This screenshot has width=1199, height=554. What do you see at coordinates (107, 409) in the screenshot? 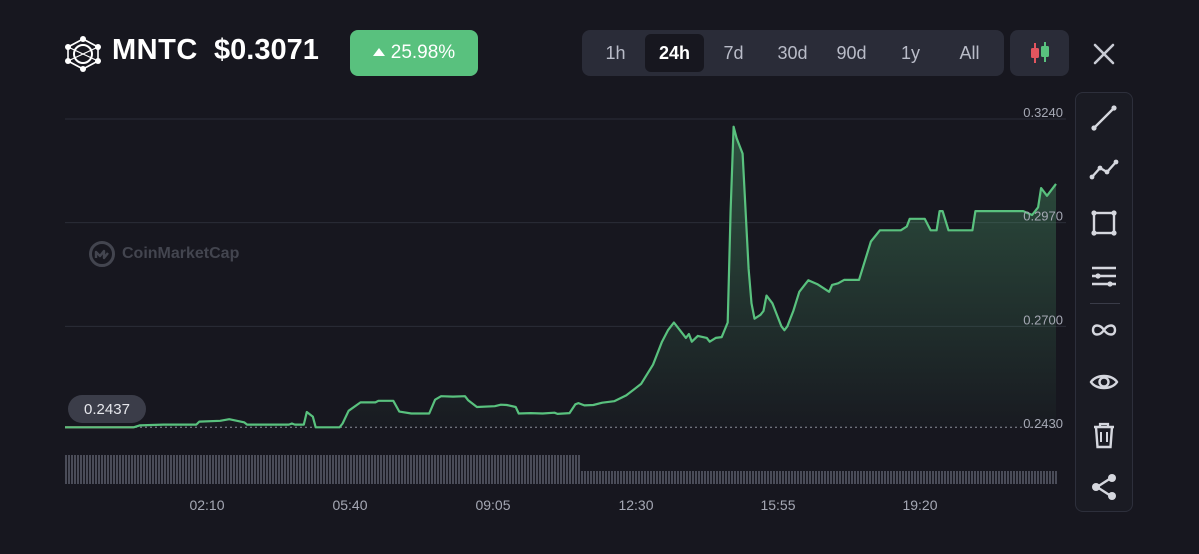
I see `reference-value-label: 0.2437` at bounding box center [107, 409].